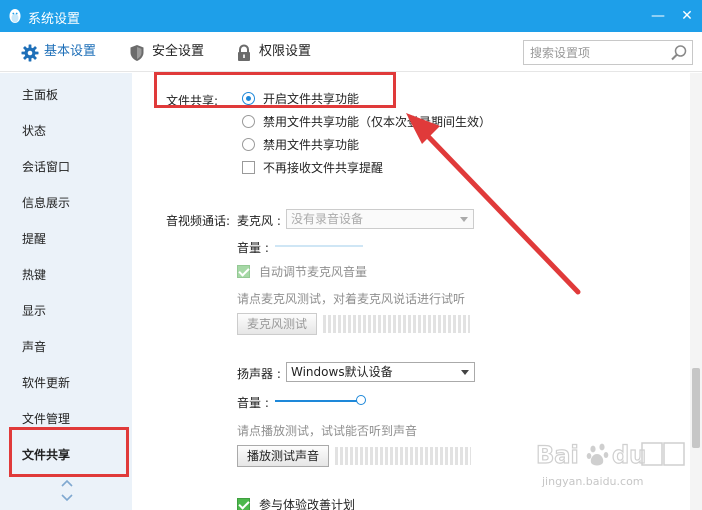  What do you see at coordinates (593, 481) in the screenshot?
I see `watermark-text: jingyan.baidu.com` at bounding box center [593, 481].